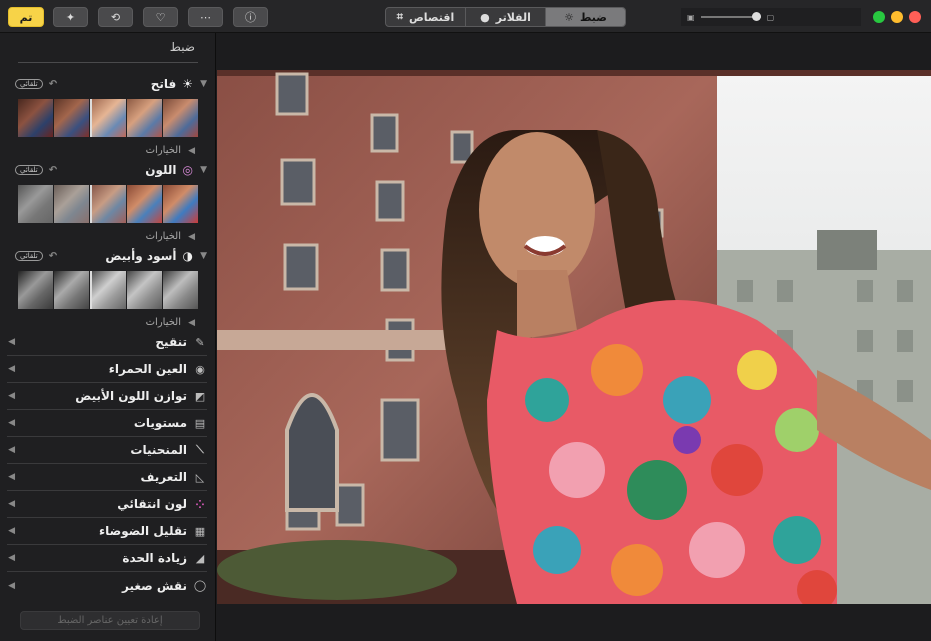  Describe the element at coordinates (200, 531) in the screenshot. I see `noise-icon: ▦` at that location.